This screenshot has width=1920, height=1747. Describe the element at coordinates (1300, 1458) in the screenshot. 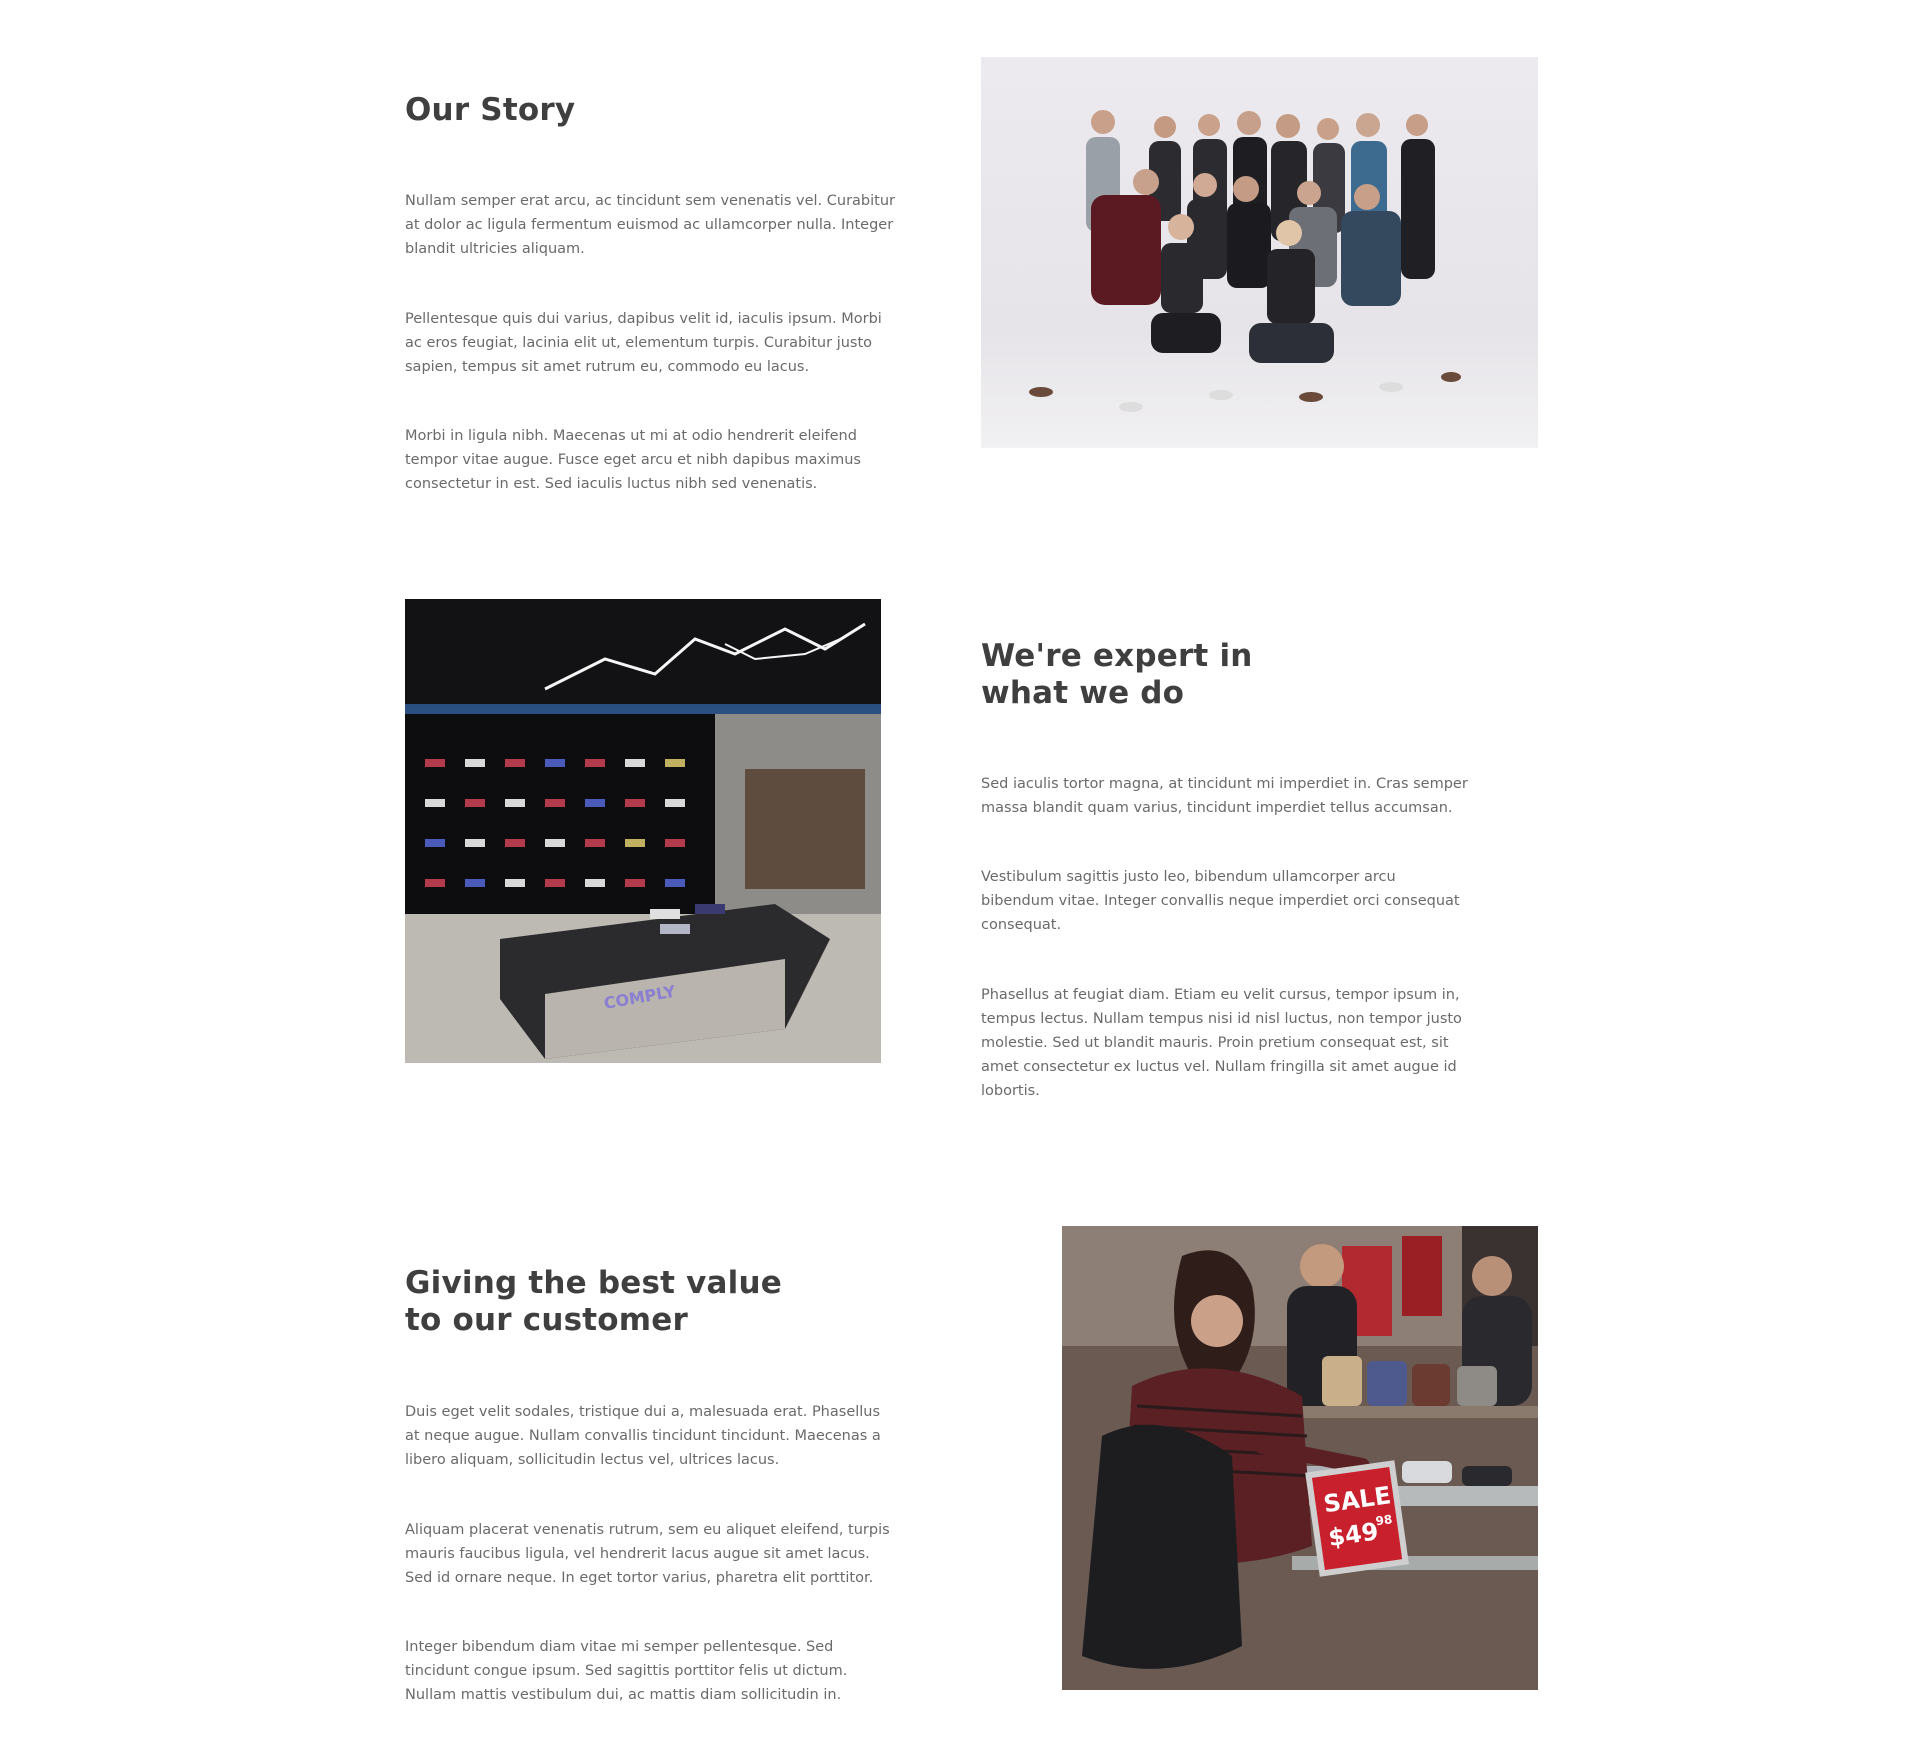

I see `shopper-photo: SALE $49 98` at that location.